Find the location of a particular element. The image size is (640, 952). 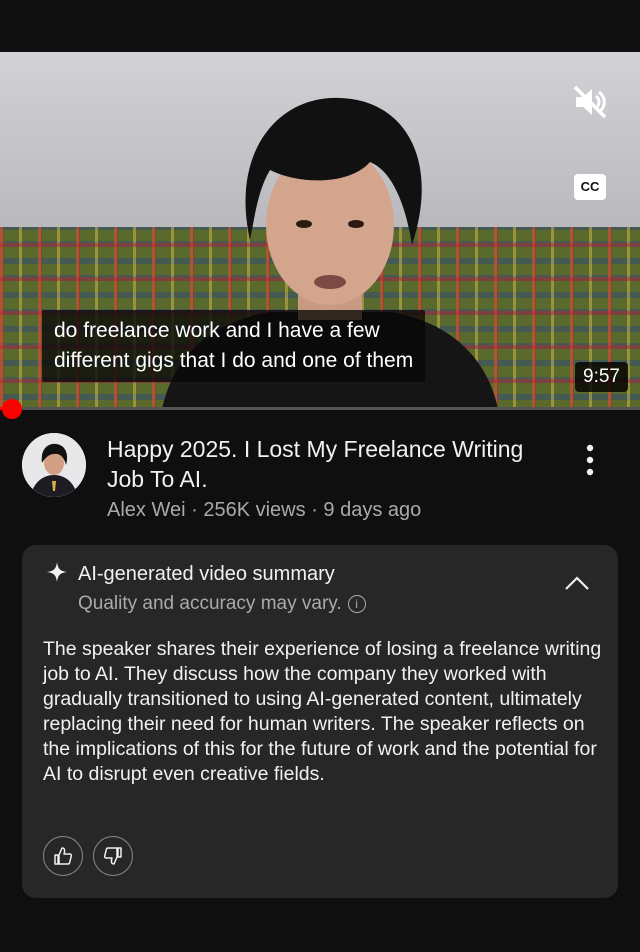

duration-badge: 9:57 is located at coordinates (601, 377).